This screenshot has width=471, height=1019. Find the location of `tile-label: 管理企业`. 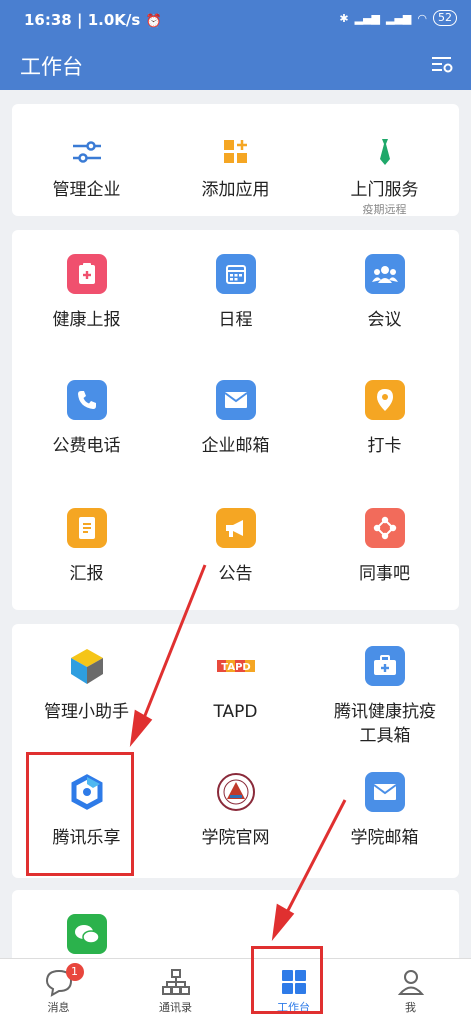

tile-label: 管理企业 is located at coordinates (86, 190).